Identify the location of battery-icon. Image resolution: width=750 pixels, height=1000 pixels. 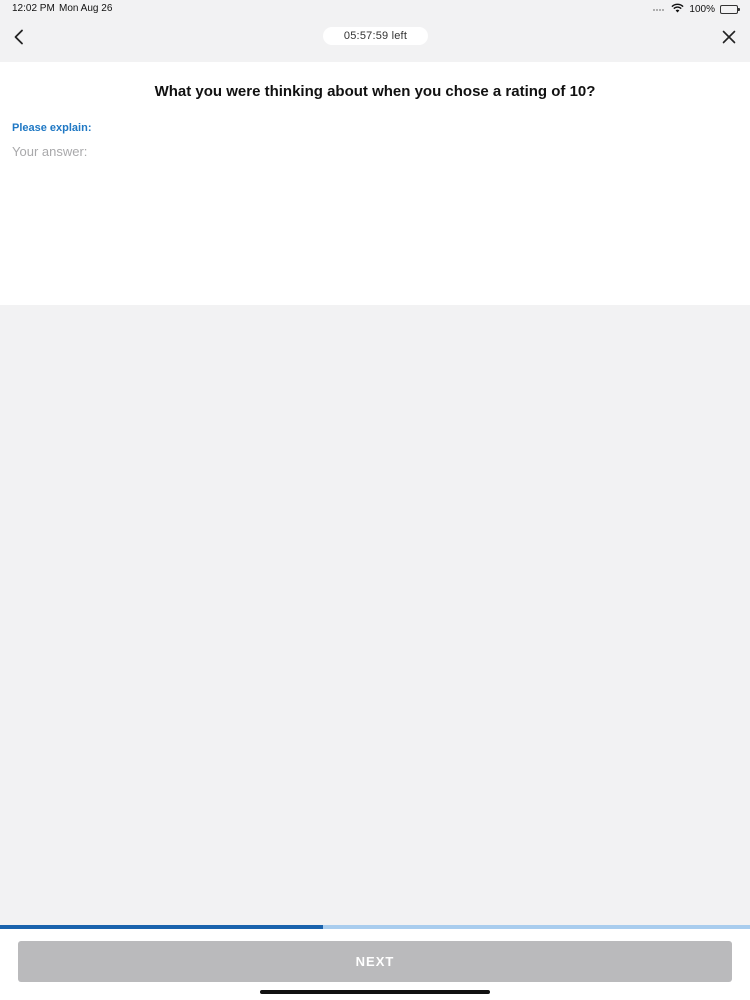
(730, 9).